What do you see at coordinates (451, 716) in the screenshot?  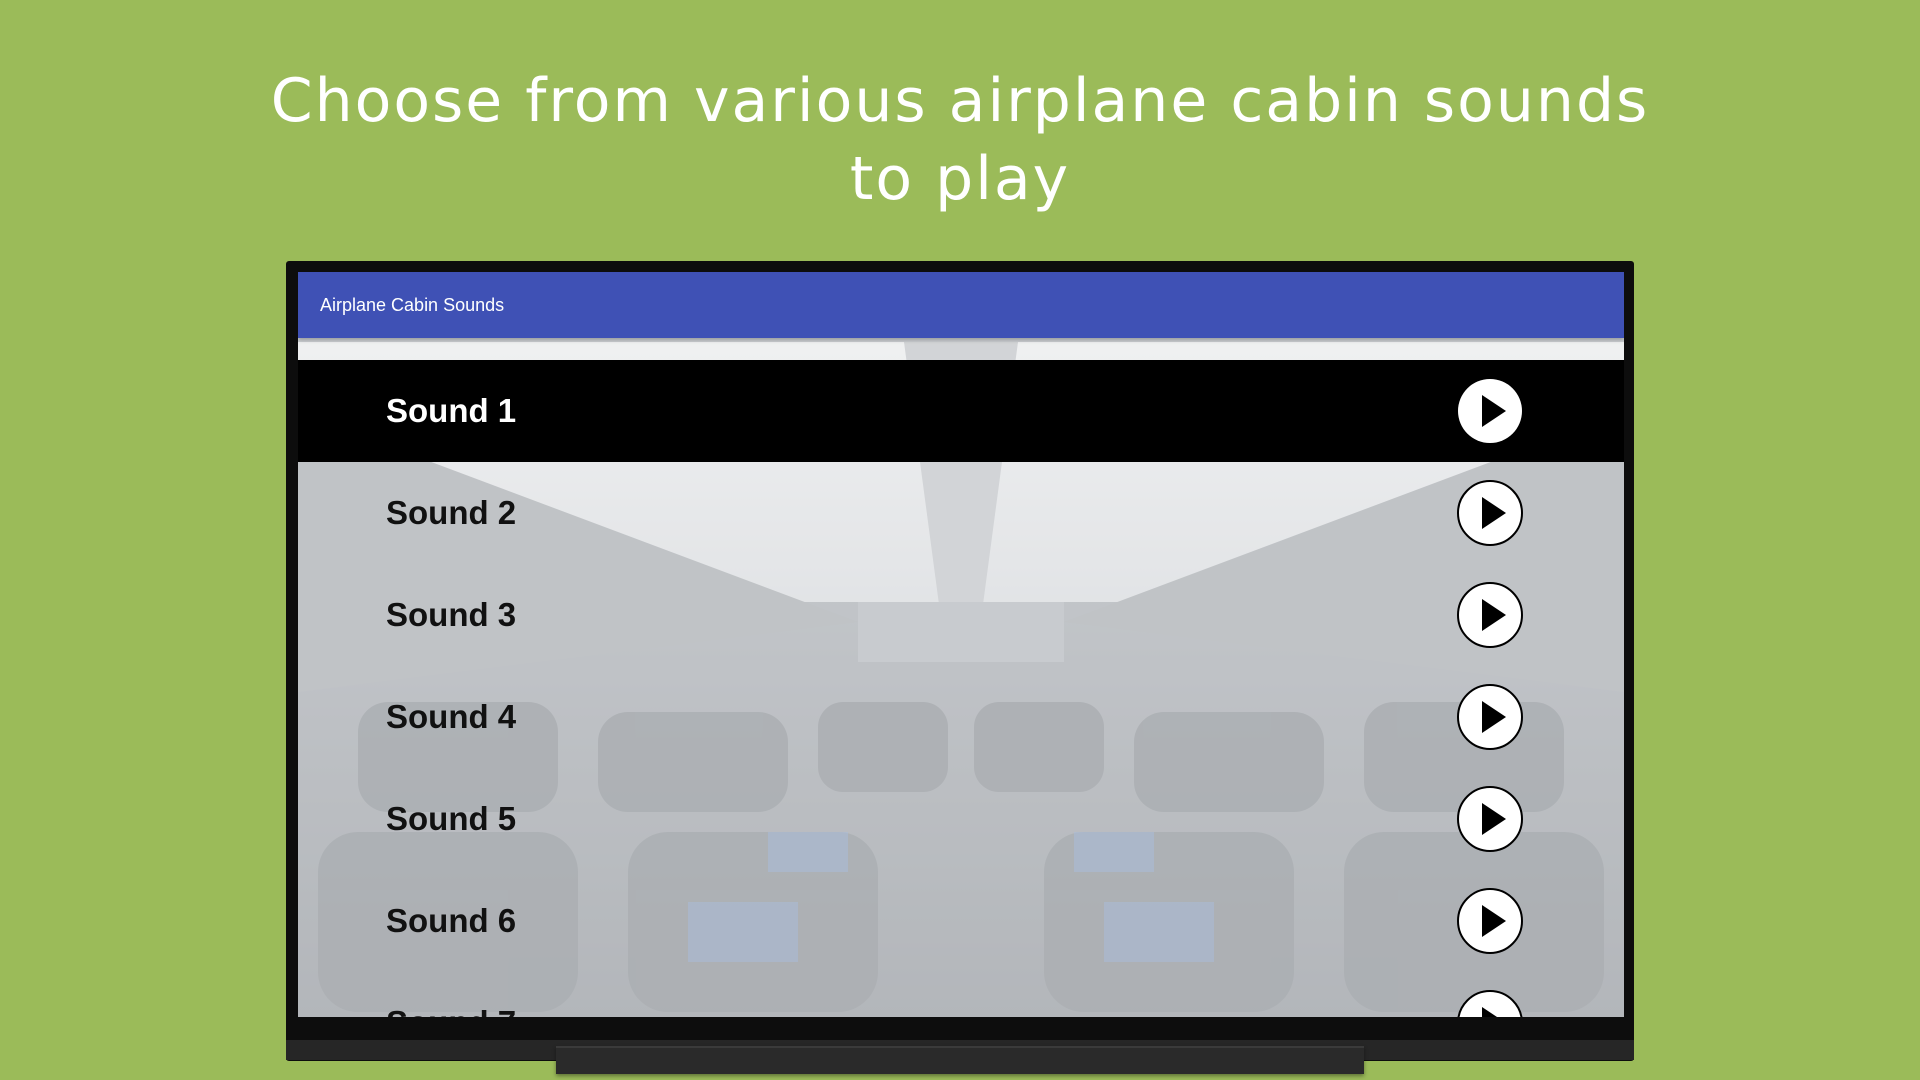 I see `sound-label: Sound 4` at bounding box center [451, 716].